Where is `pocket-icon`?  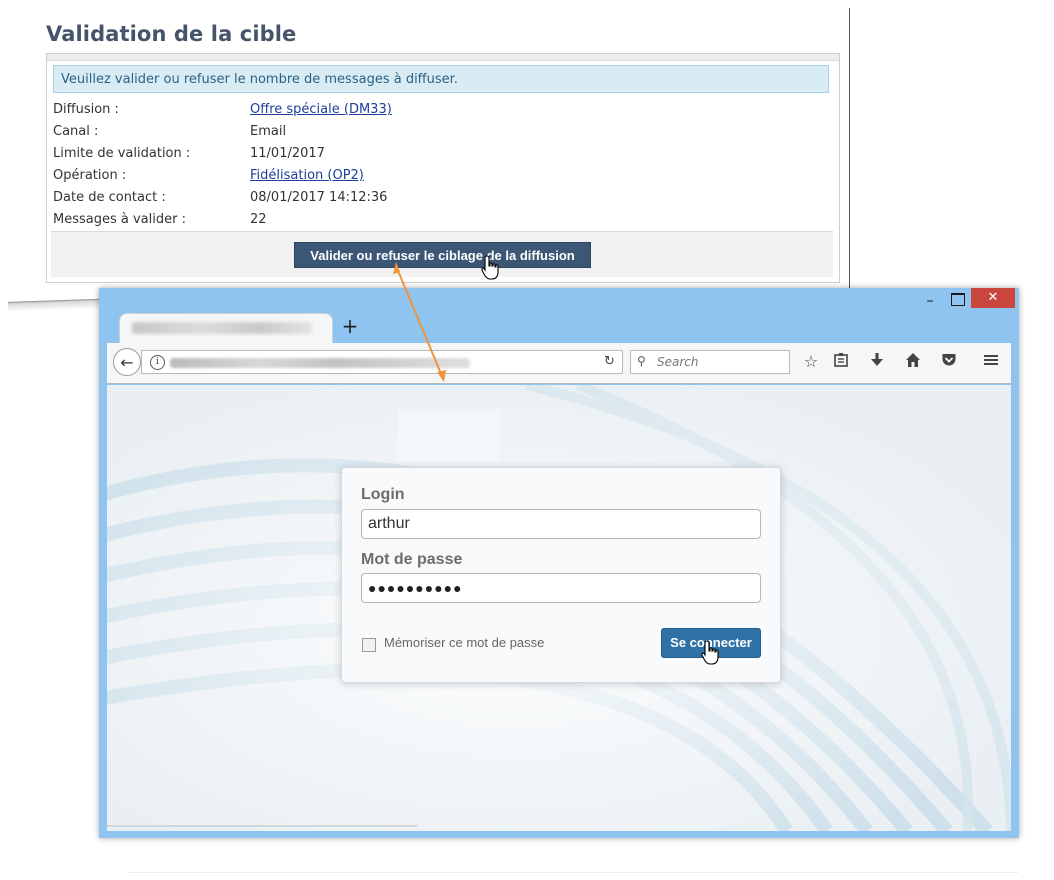
pocket-icon is located at coordinates (949, 362).